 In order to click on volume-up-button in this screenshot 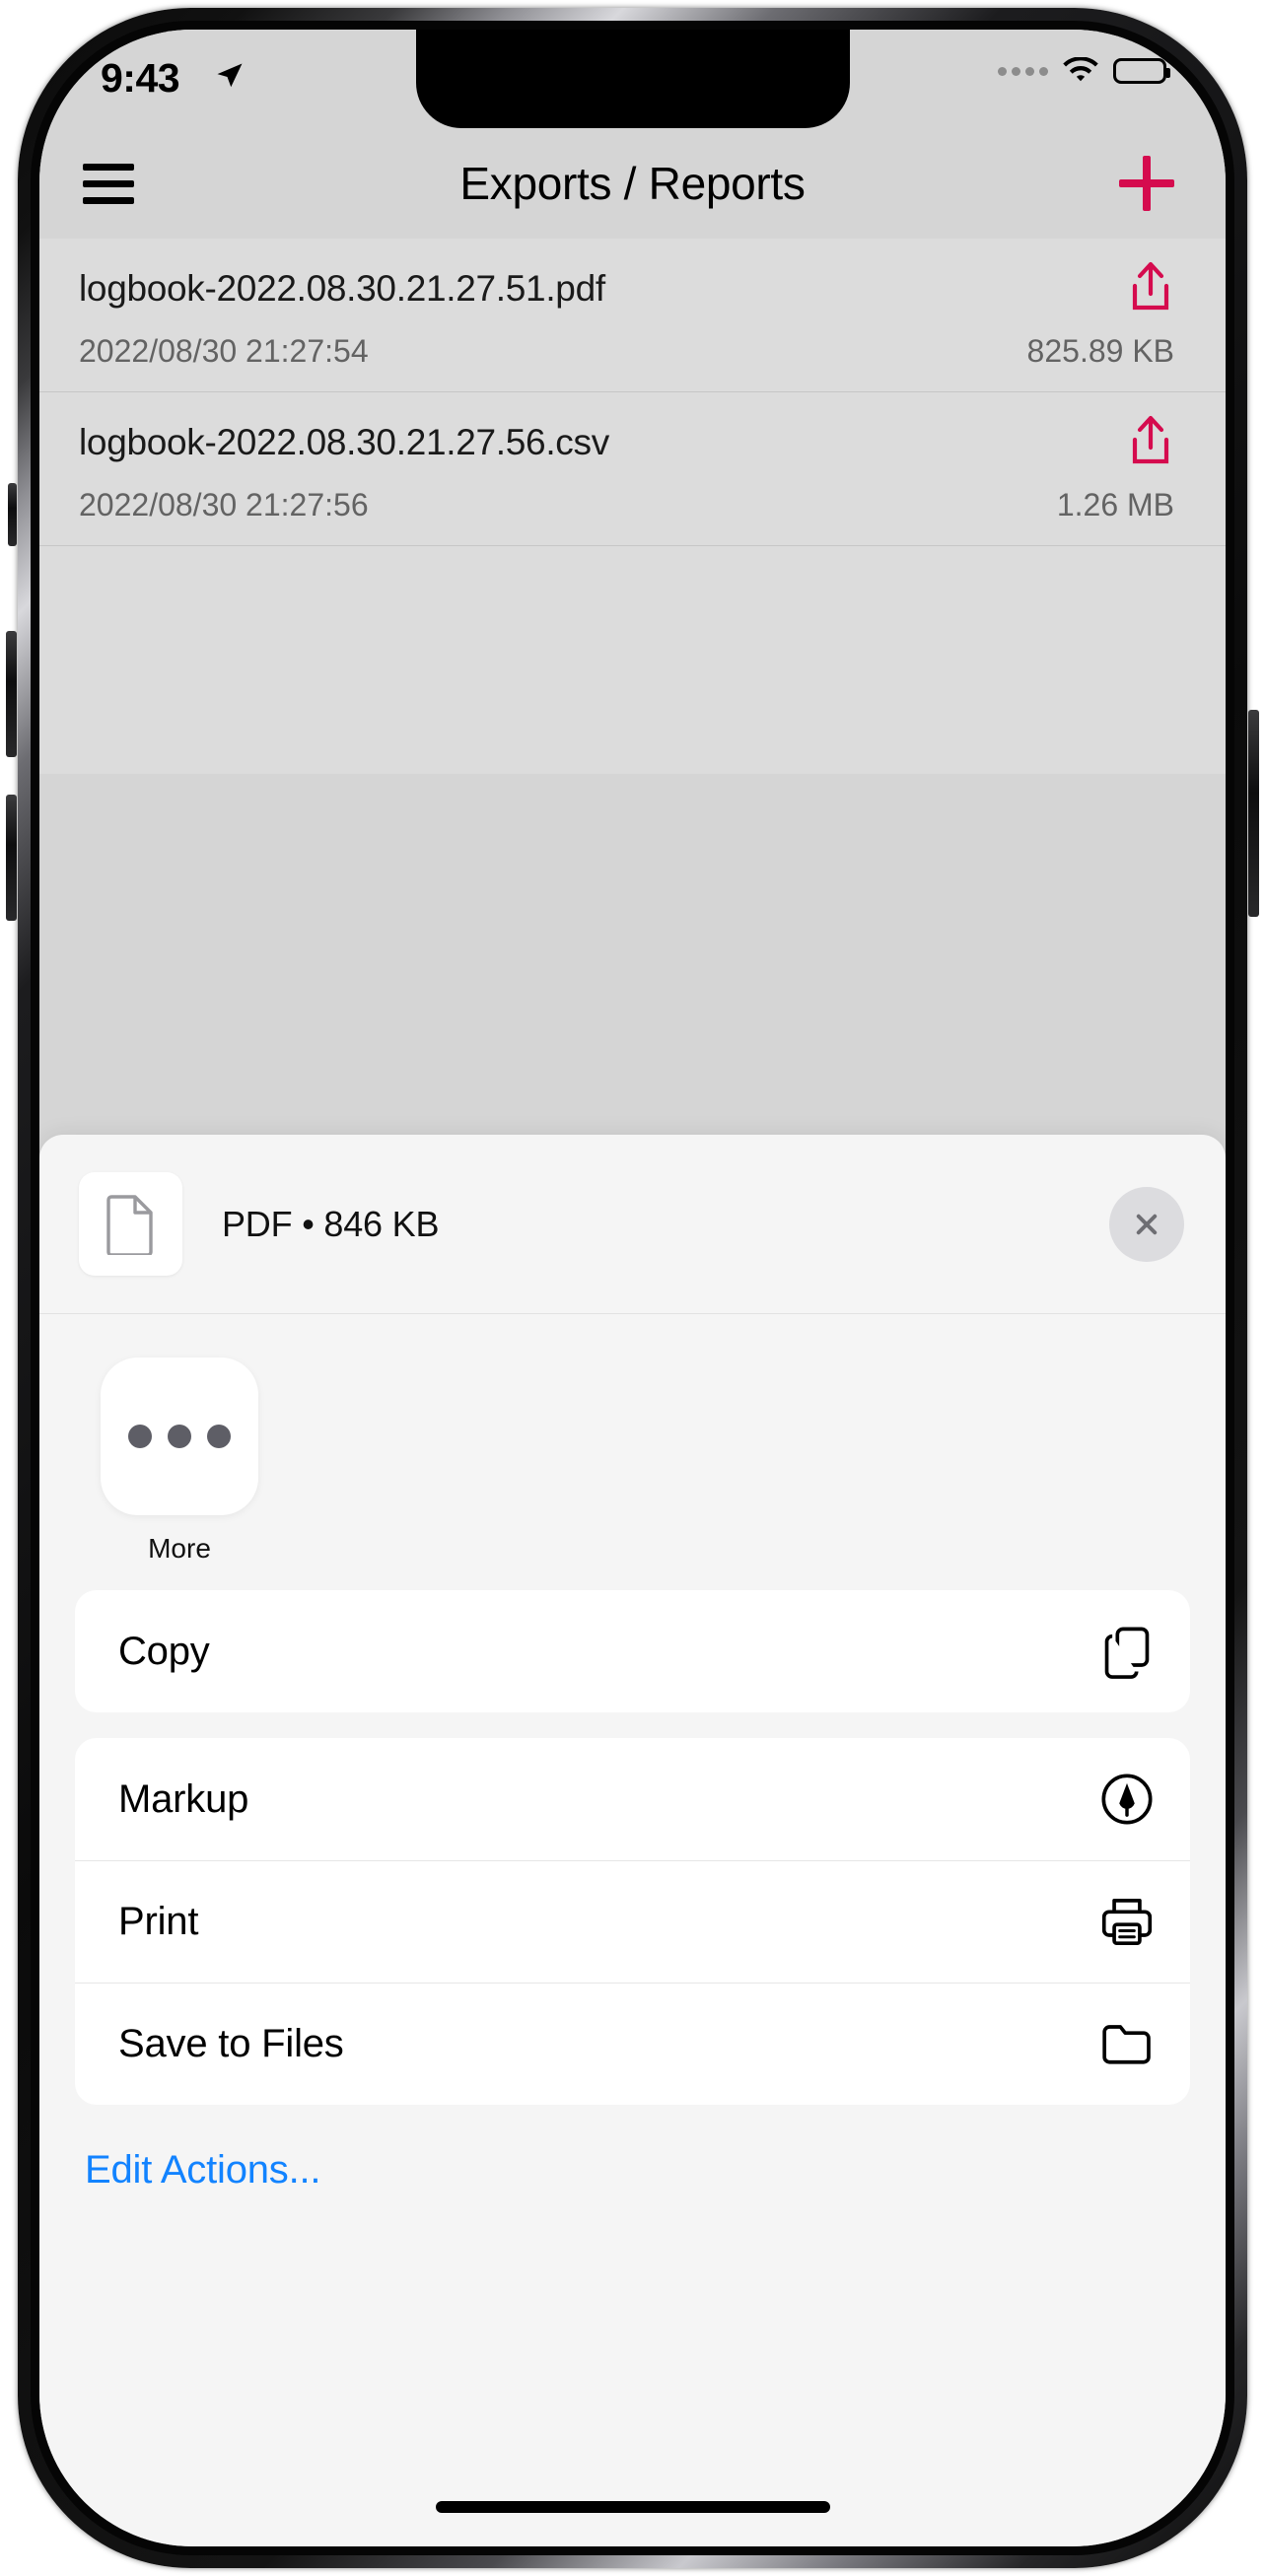, I will do `click(11, 694)`.